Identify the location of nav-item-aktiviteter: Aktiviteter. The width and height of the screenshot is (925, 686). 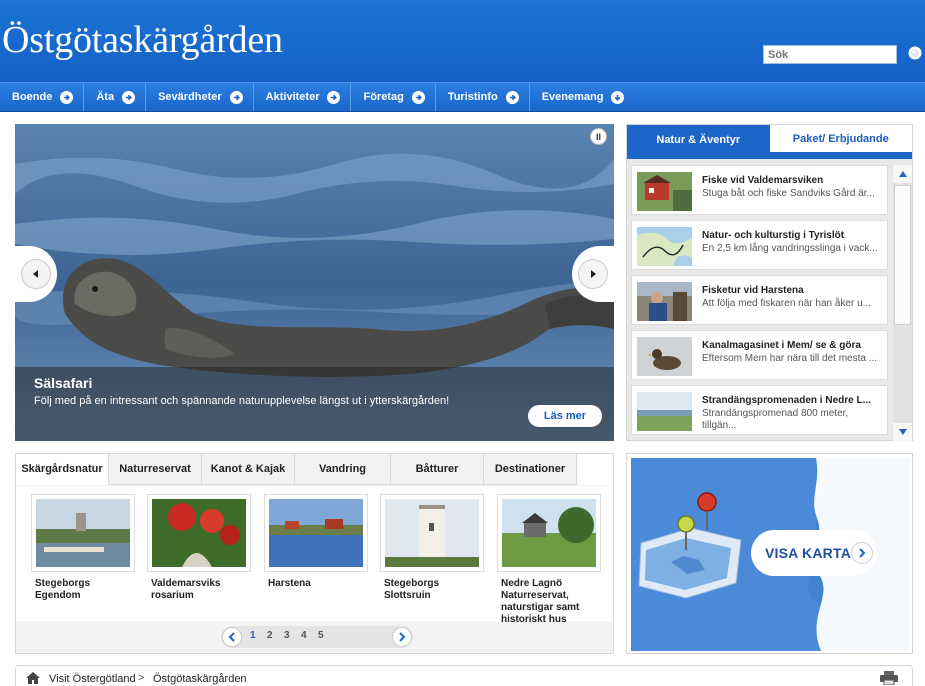
(303, 97).